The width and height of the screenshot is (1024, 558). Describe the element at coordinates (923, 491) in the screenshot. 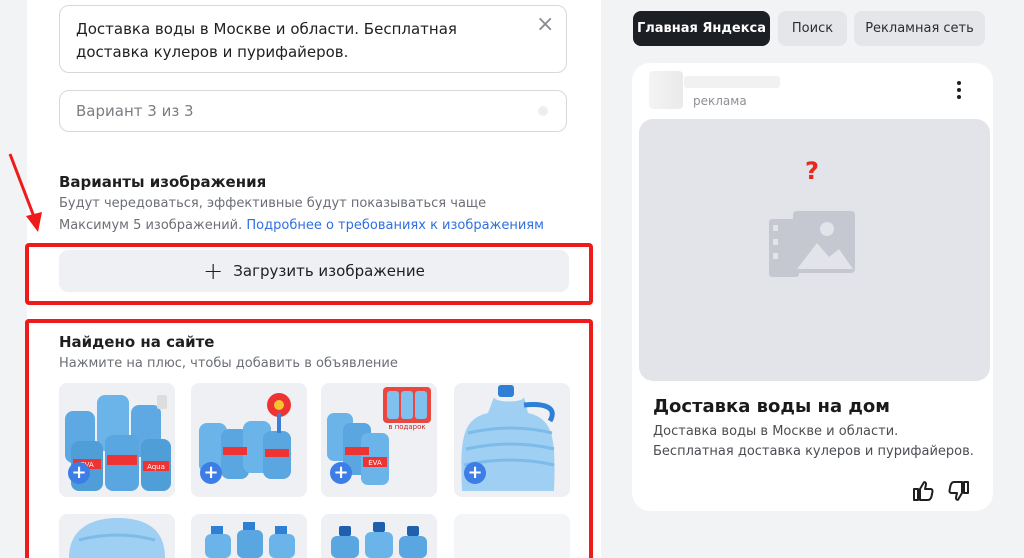

I see `thumbs-up-icon` at that location.